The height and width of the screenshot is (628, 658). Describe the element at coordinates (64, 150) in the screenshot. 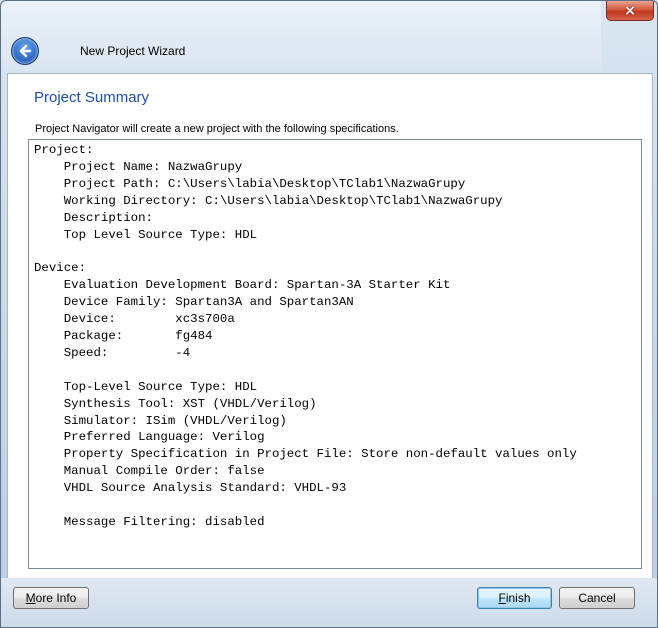

I see `summary-line: Project:` at that location.